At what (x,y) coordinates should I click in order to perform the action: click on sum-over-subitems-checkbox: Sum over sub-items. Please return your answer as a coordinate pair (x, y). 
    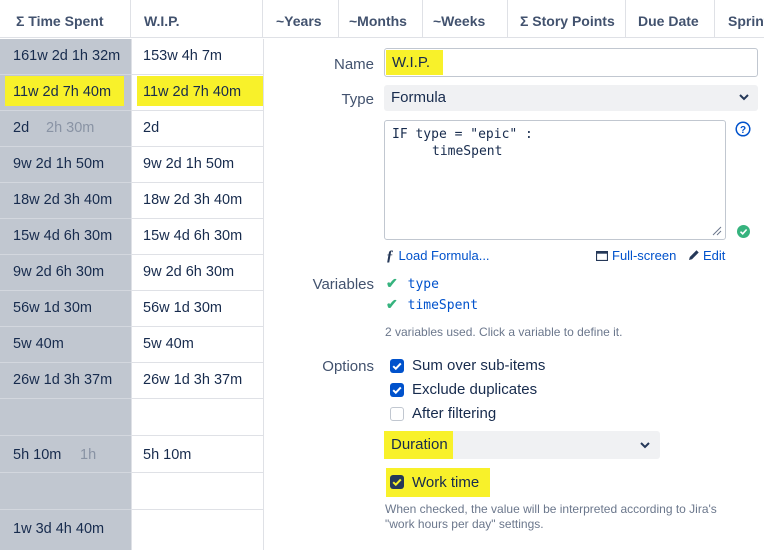
    Looking at the image, I should click on (490, 367).